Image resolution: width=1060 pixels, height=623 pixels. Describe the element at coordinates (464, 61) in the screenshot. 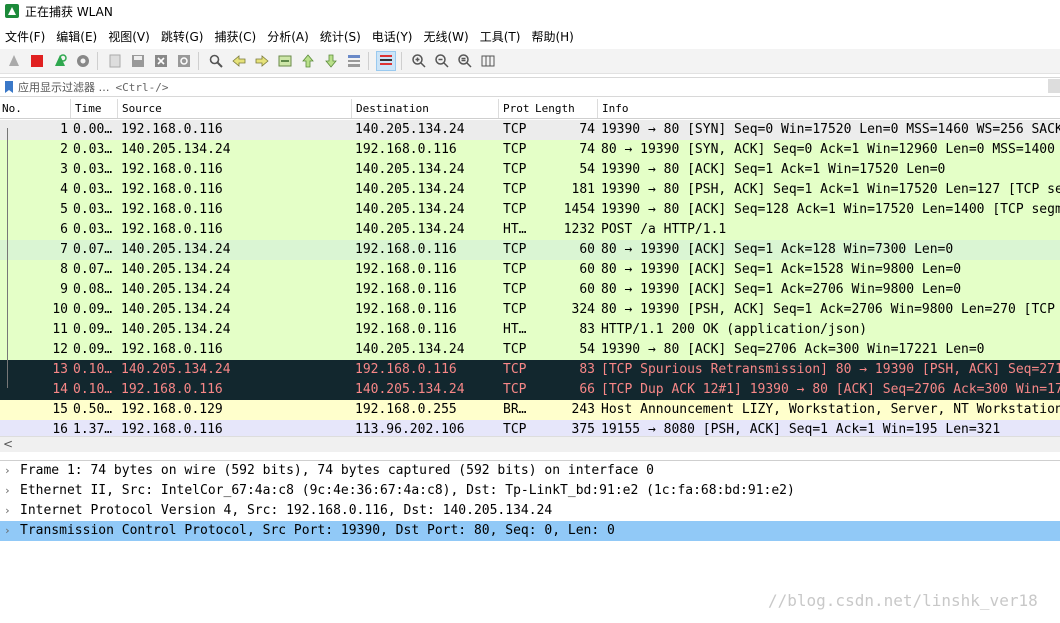

I see `zoom-reset-icon` at that location.